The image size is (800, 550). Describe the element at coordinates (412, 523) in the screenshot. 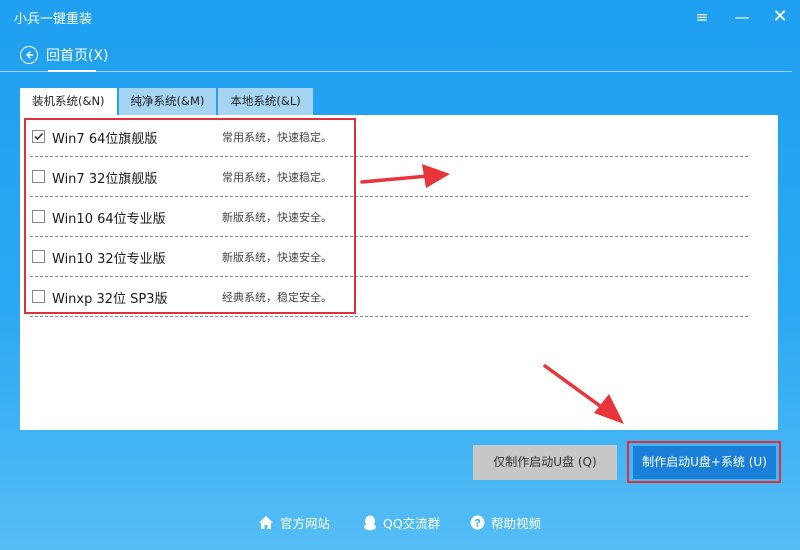

I see `qq-group-label: QQ交流群` at that location.